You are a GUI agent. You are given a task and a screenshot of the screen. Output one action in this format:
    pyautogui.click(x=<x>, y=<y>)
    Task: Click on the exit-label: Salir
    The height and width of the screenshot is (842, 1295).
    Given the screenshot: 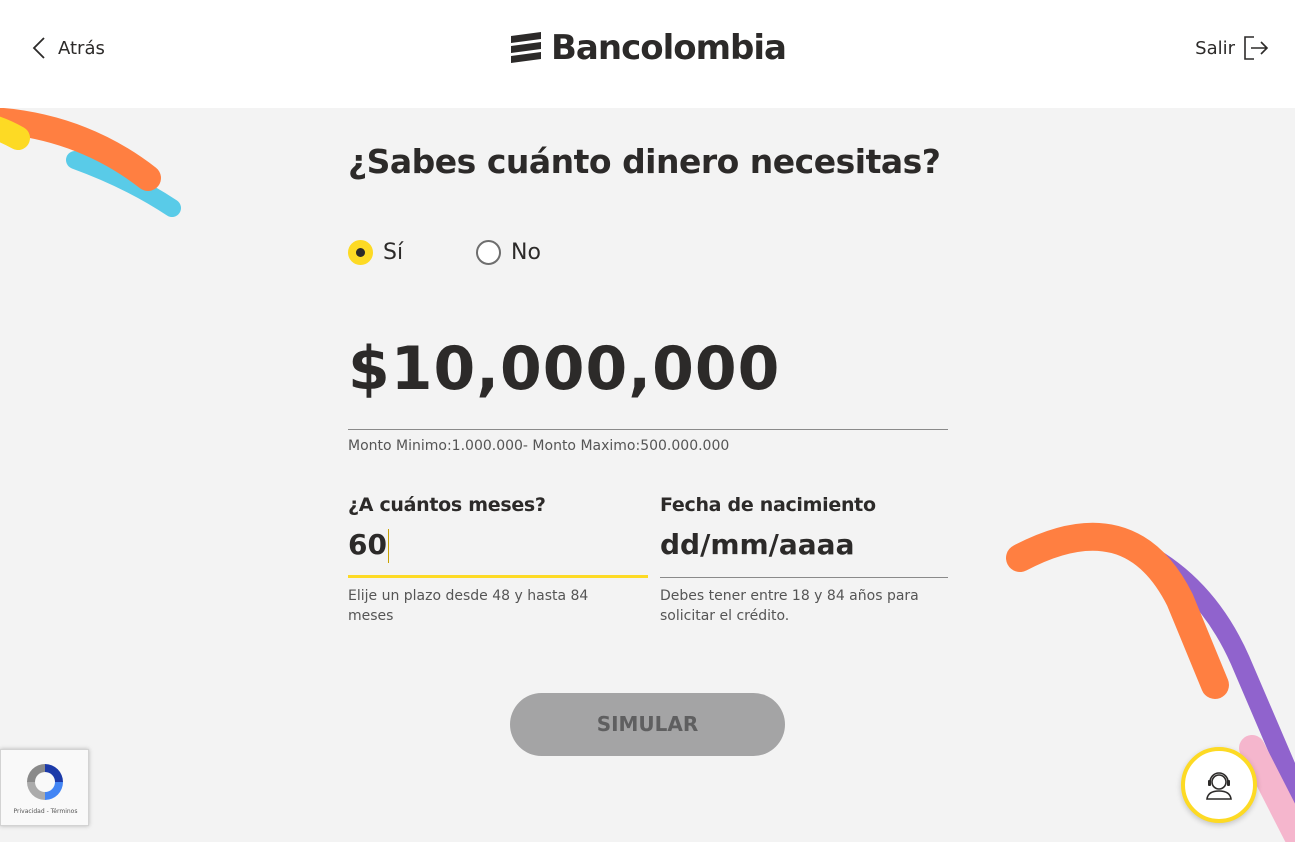 What is the action you would take?
    pyautogui.click(x=1215, y=48)
    